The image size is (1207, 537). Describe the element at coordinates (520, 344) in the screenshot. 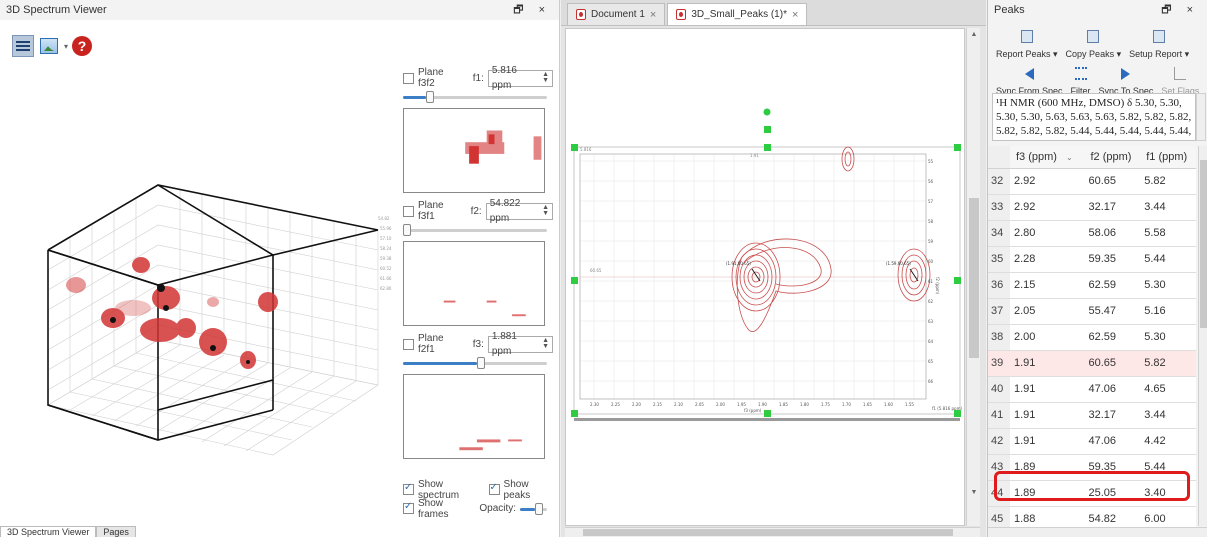

I see `f3-value-spinbox: 1.881 ppm ▲ ▼` at that location.